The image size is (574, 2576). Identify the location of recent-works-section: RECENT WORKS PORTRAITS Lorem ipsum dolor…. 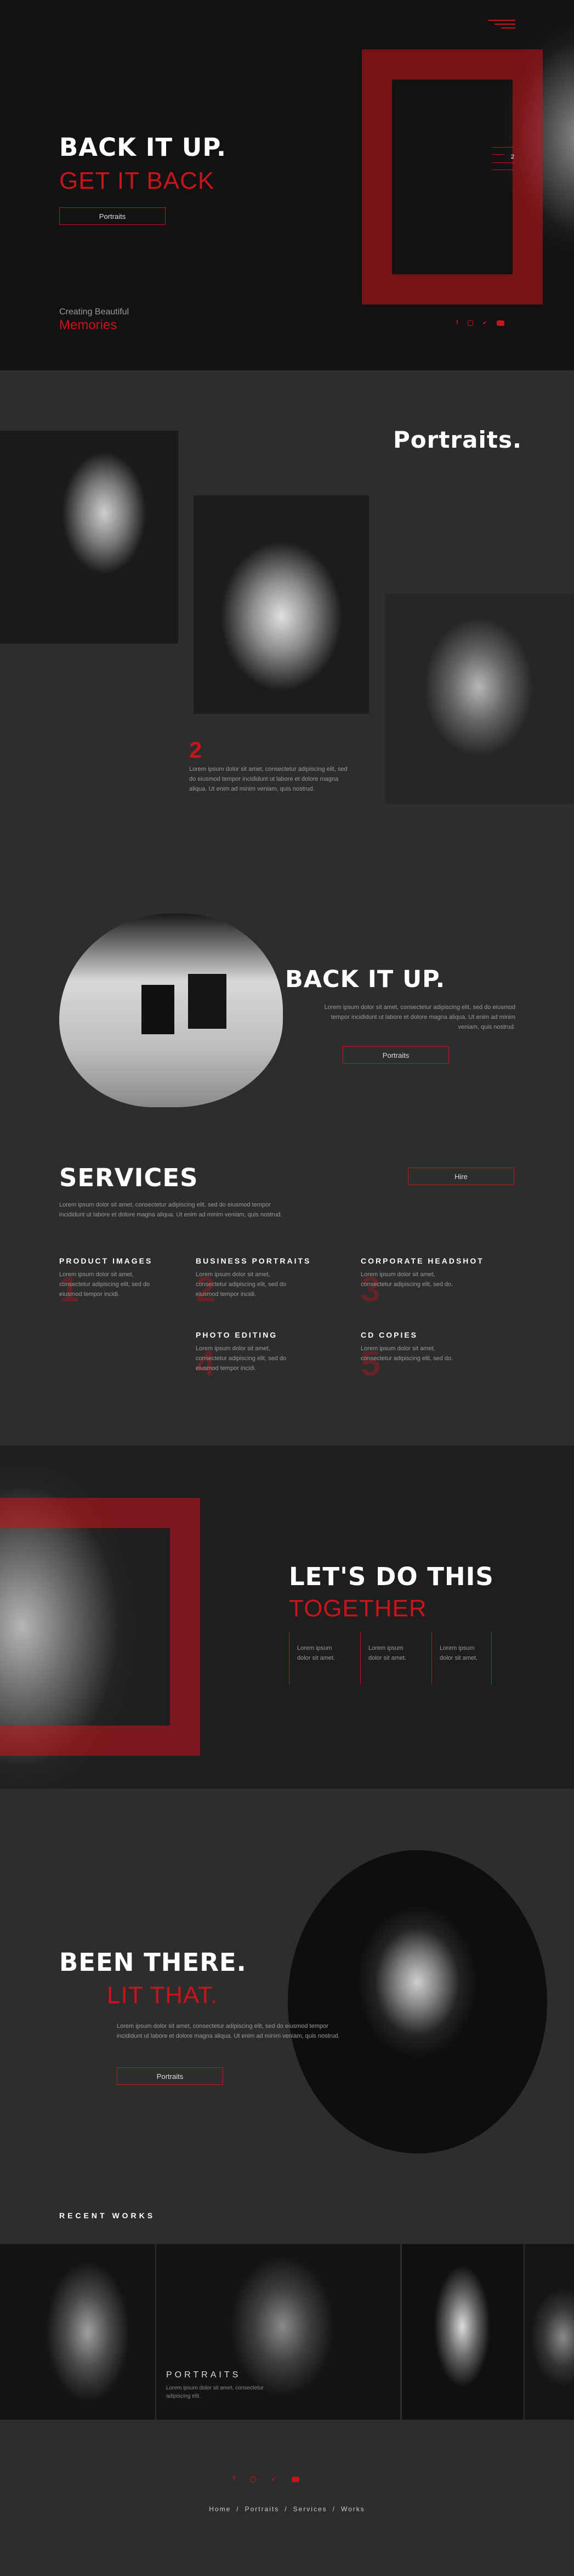
(287, 2304).